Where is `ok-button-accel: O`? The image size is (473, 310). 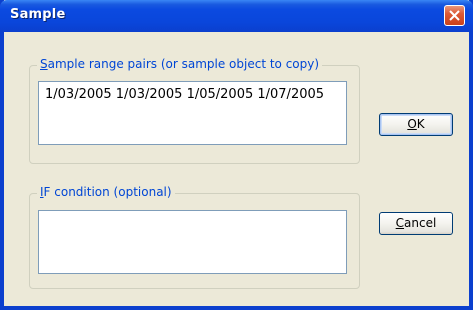 ok-button-accel: O is located at coordinates (412, 124).